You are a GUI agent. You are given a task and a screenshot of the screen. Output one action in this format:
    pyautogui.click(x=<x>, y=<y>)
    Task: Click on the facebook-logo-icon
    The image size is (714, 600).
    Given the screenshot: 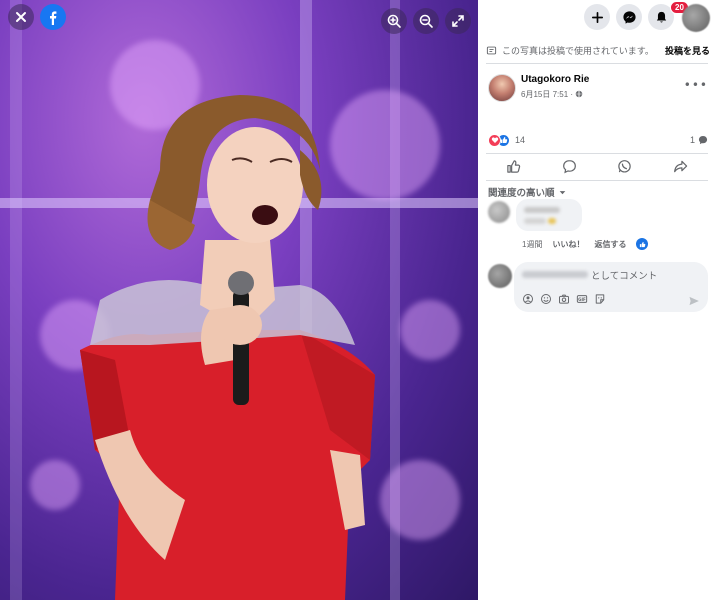 What is the action you would take?
    pyautogui.click(x=53, y=18)
    